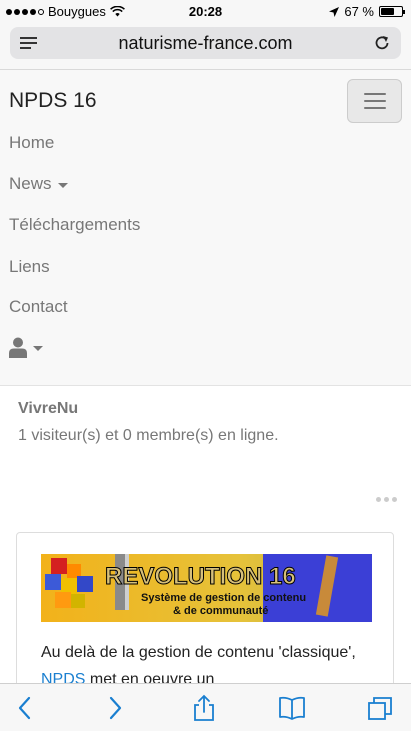 The width and height of the screenshot is (411, 731). Describe the element at coordinates (380, 708) in the screenshot. I see `tabs-icon` at that location.